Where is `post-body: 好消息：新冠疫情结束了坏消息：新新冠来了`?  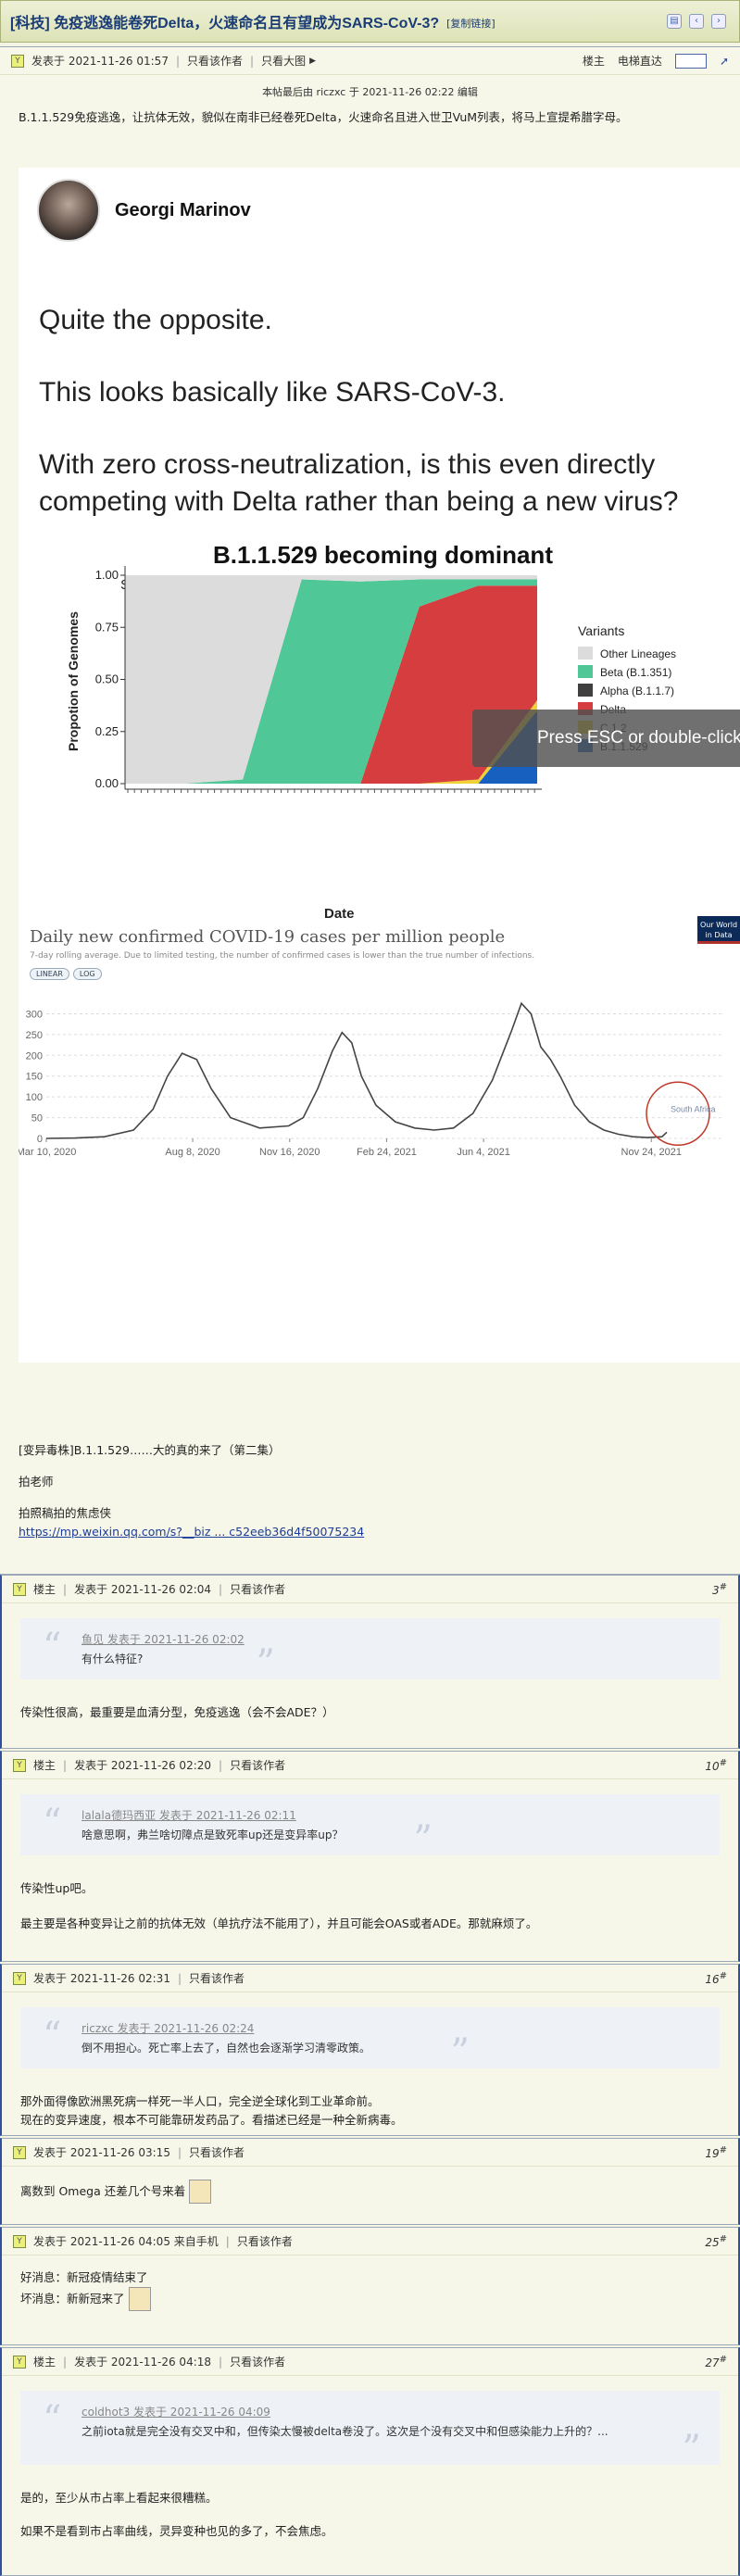
post-body: 好消息：新冠疫情结束了坏消息：新新冠来了 is located at coordinates (370, 2289).